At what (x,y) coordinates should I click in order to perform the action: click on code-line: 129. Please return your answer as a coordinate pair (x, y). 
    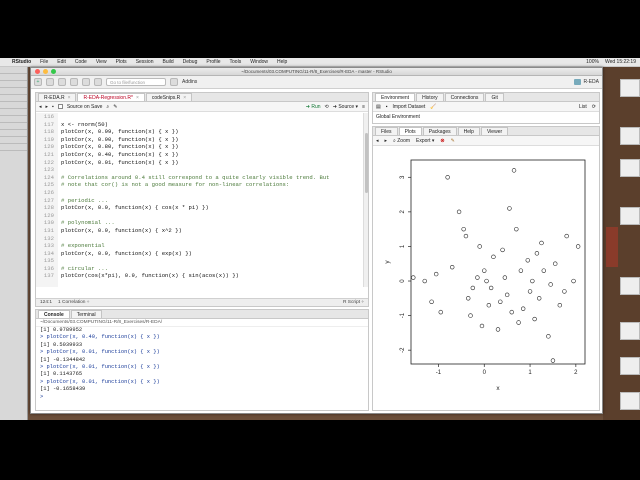
    Looking at the image, I should click on (202, 215).